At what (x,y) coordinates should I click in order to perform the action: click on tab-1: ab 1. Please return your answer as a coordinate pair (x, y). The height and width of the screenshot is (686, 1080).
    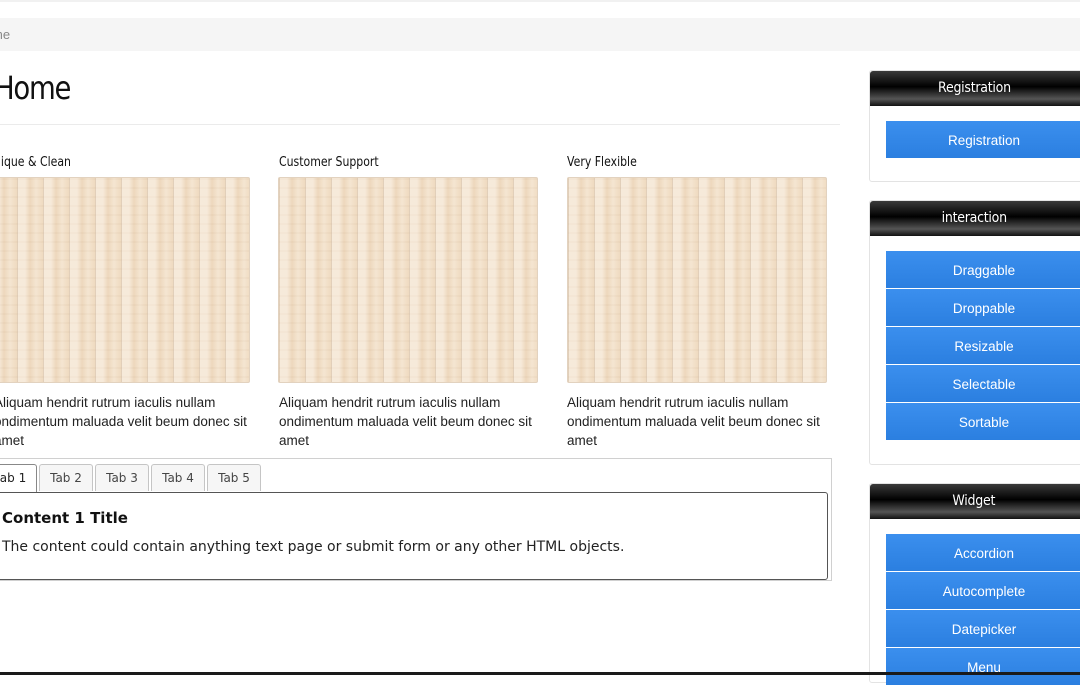
    Looking at the image, I should click on (18, 478).